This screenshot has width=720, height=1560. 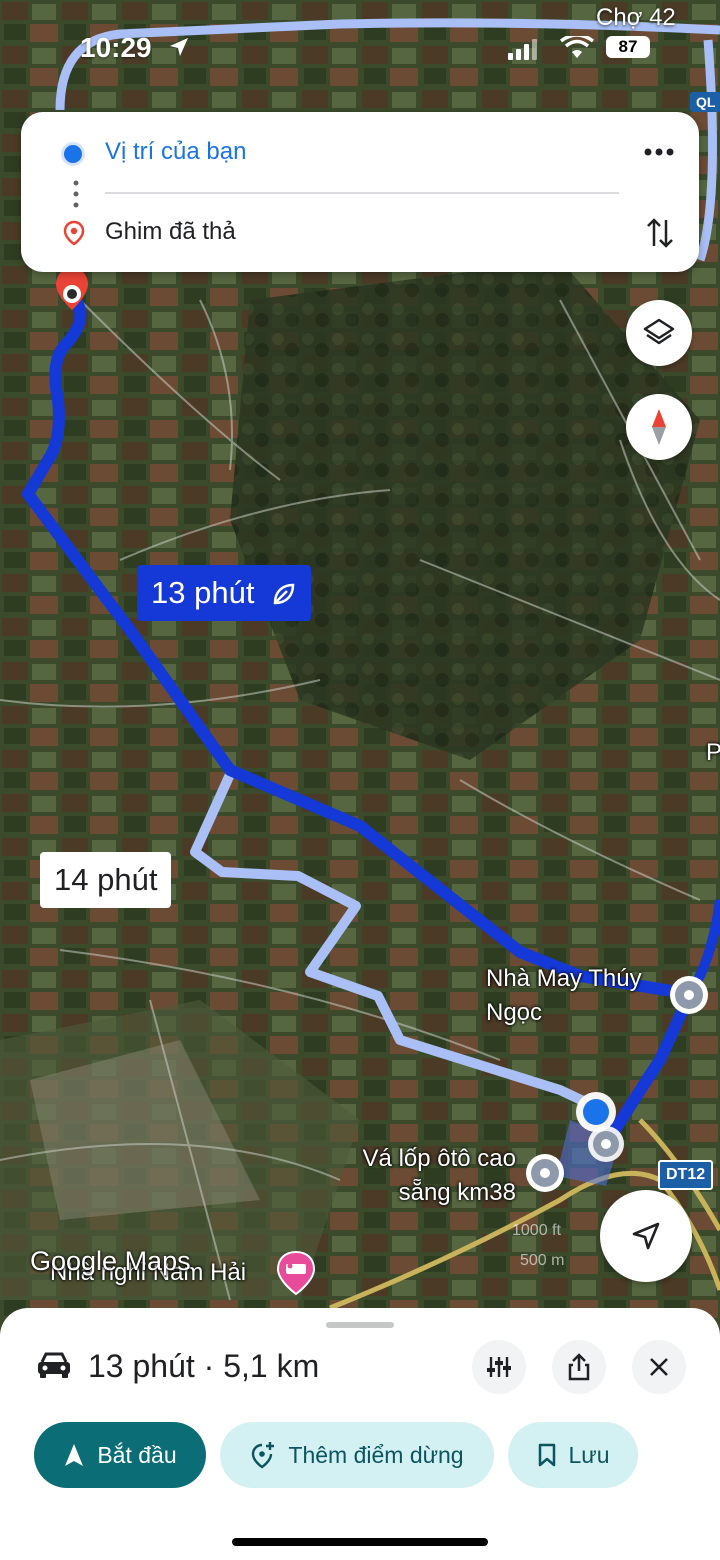 I want to click on more-icon, so click(x=659, y=152).